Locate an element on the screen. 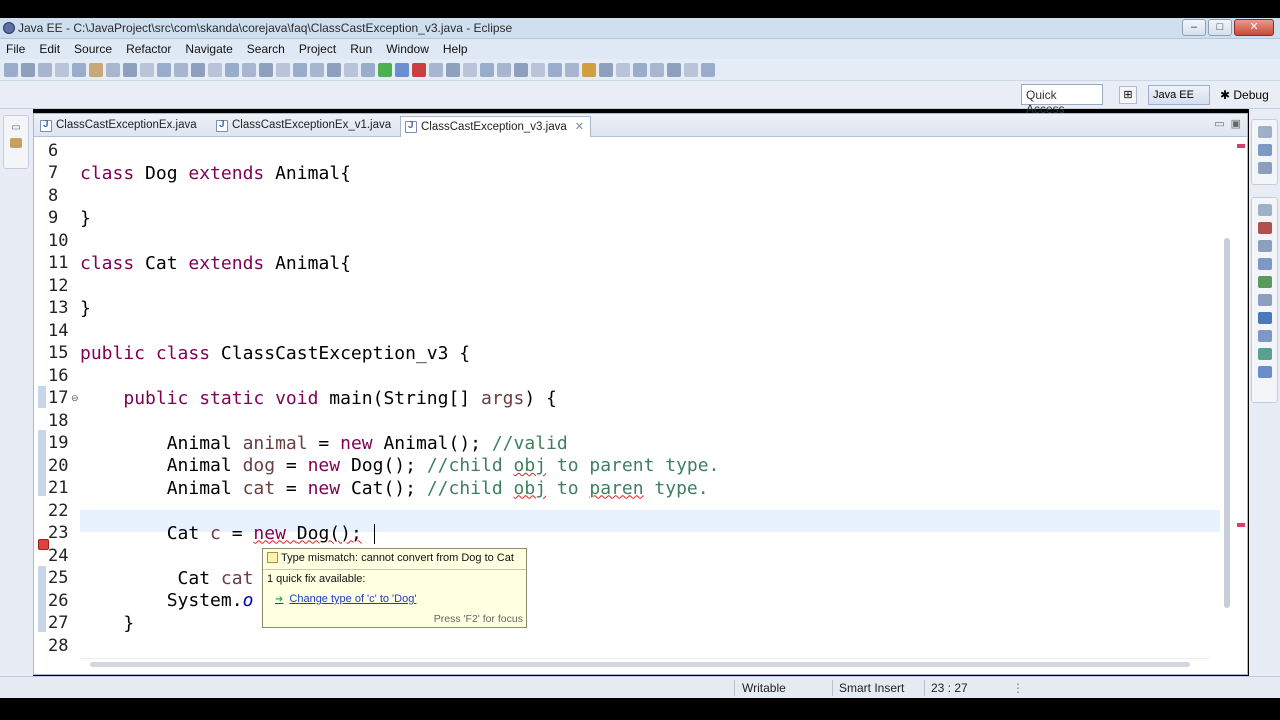  web-services-icon is located at coordinates (1264, 372).